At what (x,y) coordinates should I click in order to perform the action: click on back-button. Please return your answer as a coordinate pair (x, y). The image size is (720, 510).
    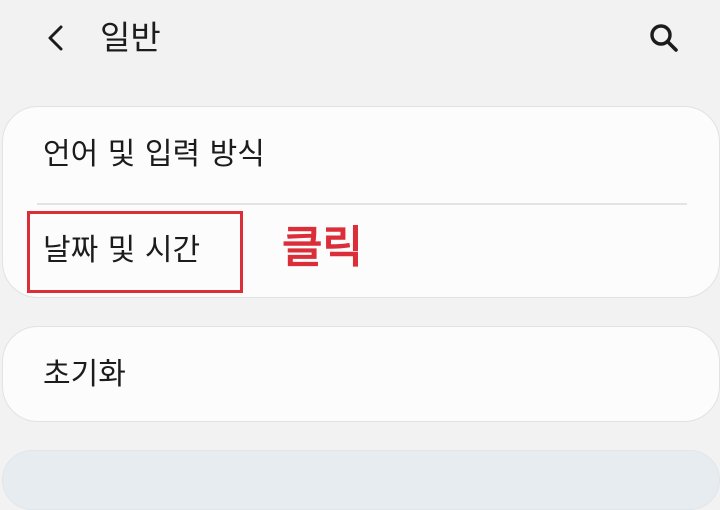
    Looking at the image, I should click on (56, 38).